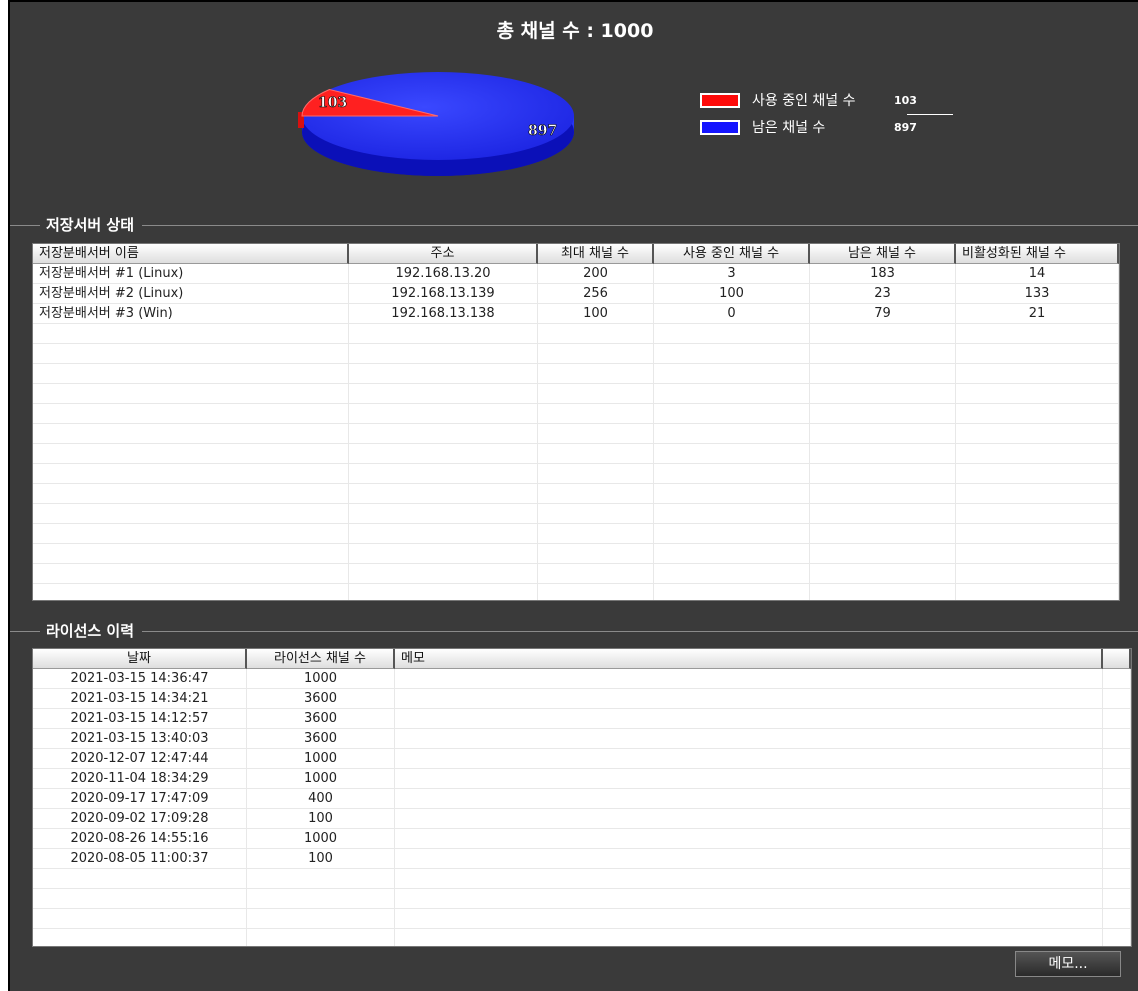 Image resolution: width=1138 pixels, height=991 pixels. Describe the element at coordinates (582, 759) in the screenshot. I see `table-row: 2020-12-07 12:47:44 1000` at that location.